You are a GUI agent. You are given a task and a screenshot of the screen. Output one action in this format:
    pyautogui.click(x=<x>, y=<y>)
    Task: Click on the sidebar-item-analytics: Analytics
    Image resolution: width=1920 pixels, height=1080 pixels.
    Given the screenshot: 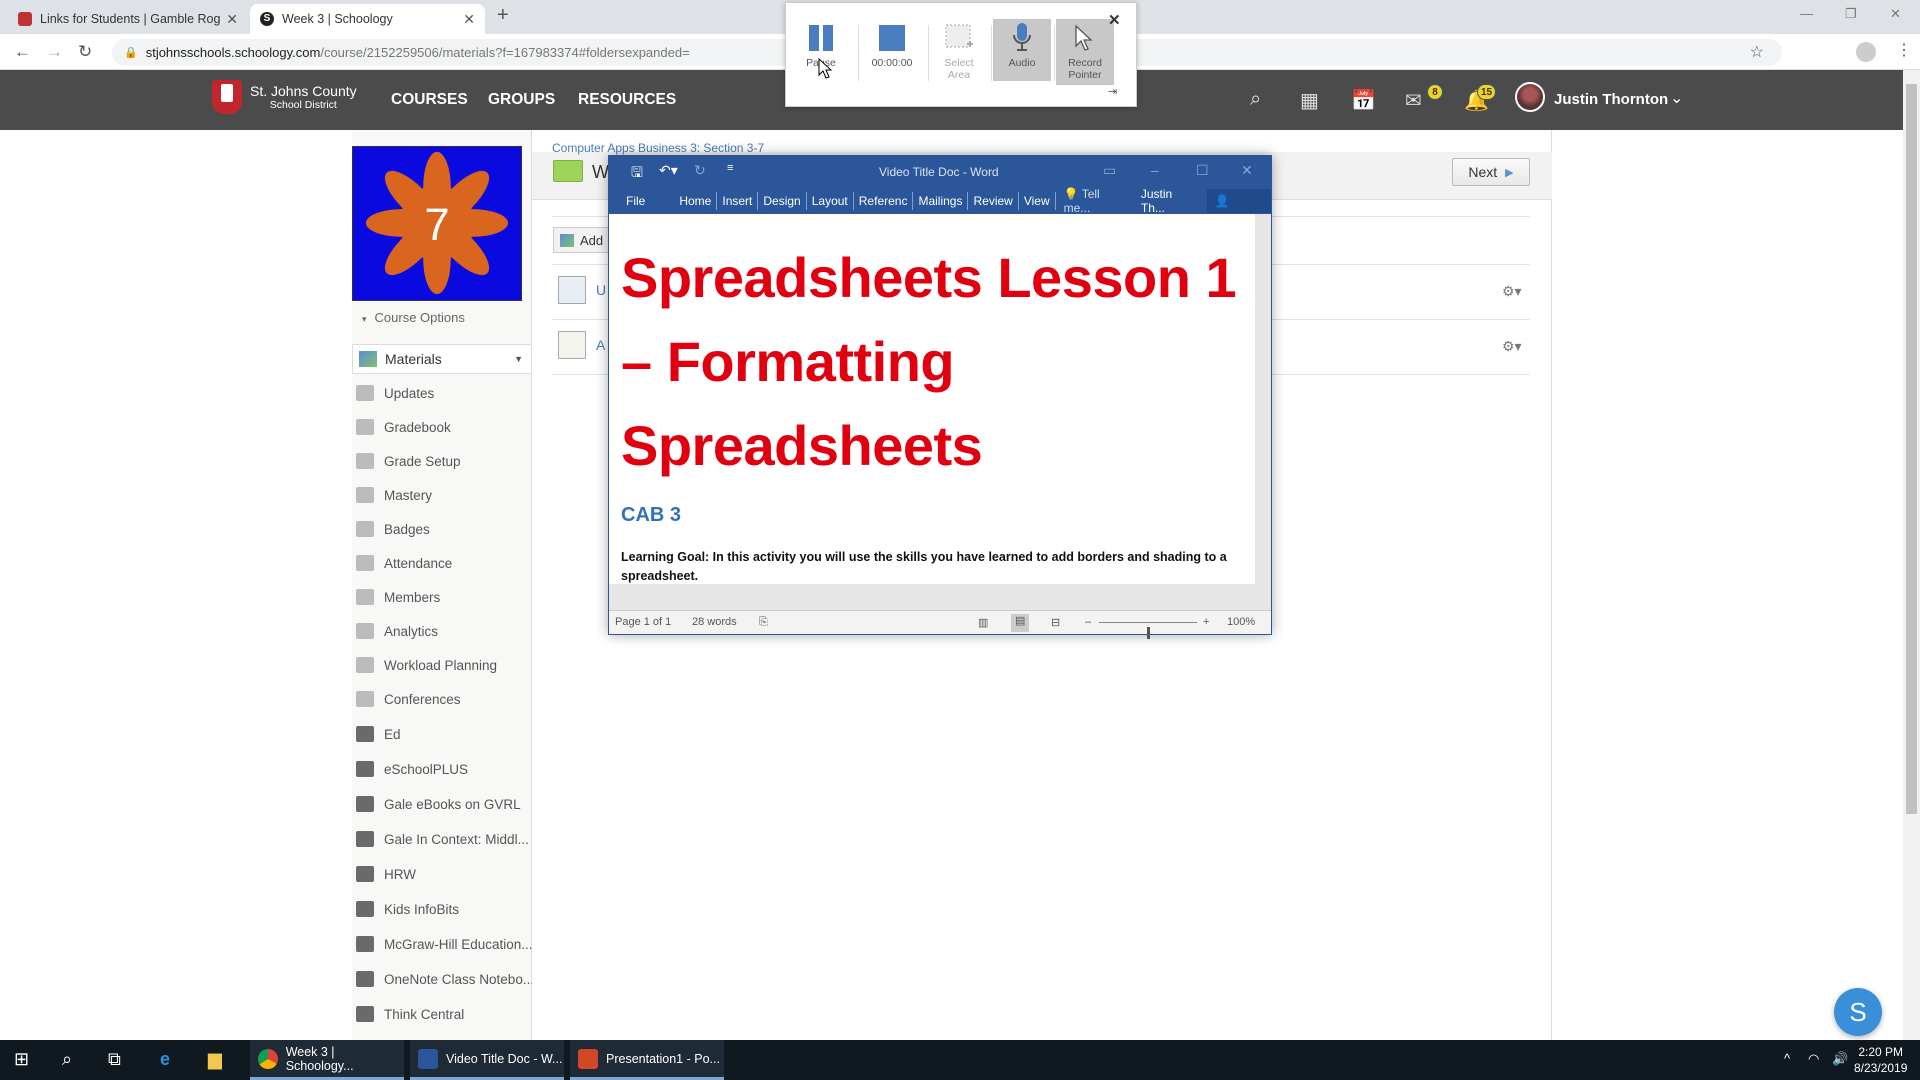 What is the action you would take?
    pyautogui.click(x=397, y=631)
    